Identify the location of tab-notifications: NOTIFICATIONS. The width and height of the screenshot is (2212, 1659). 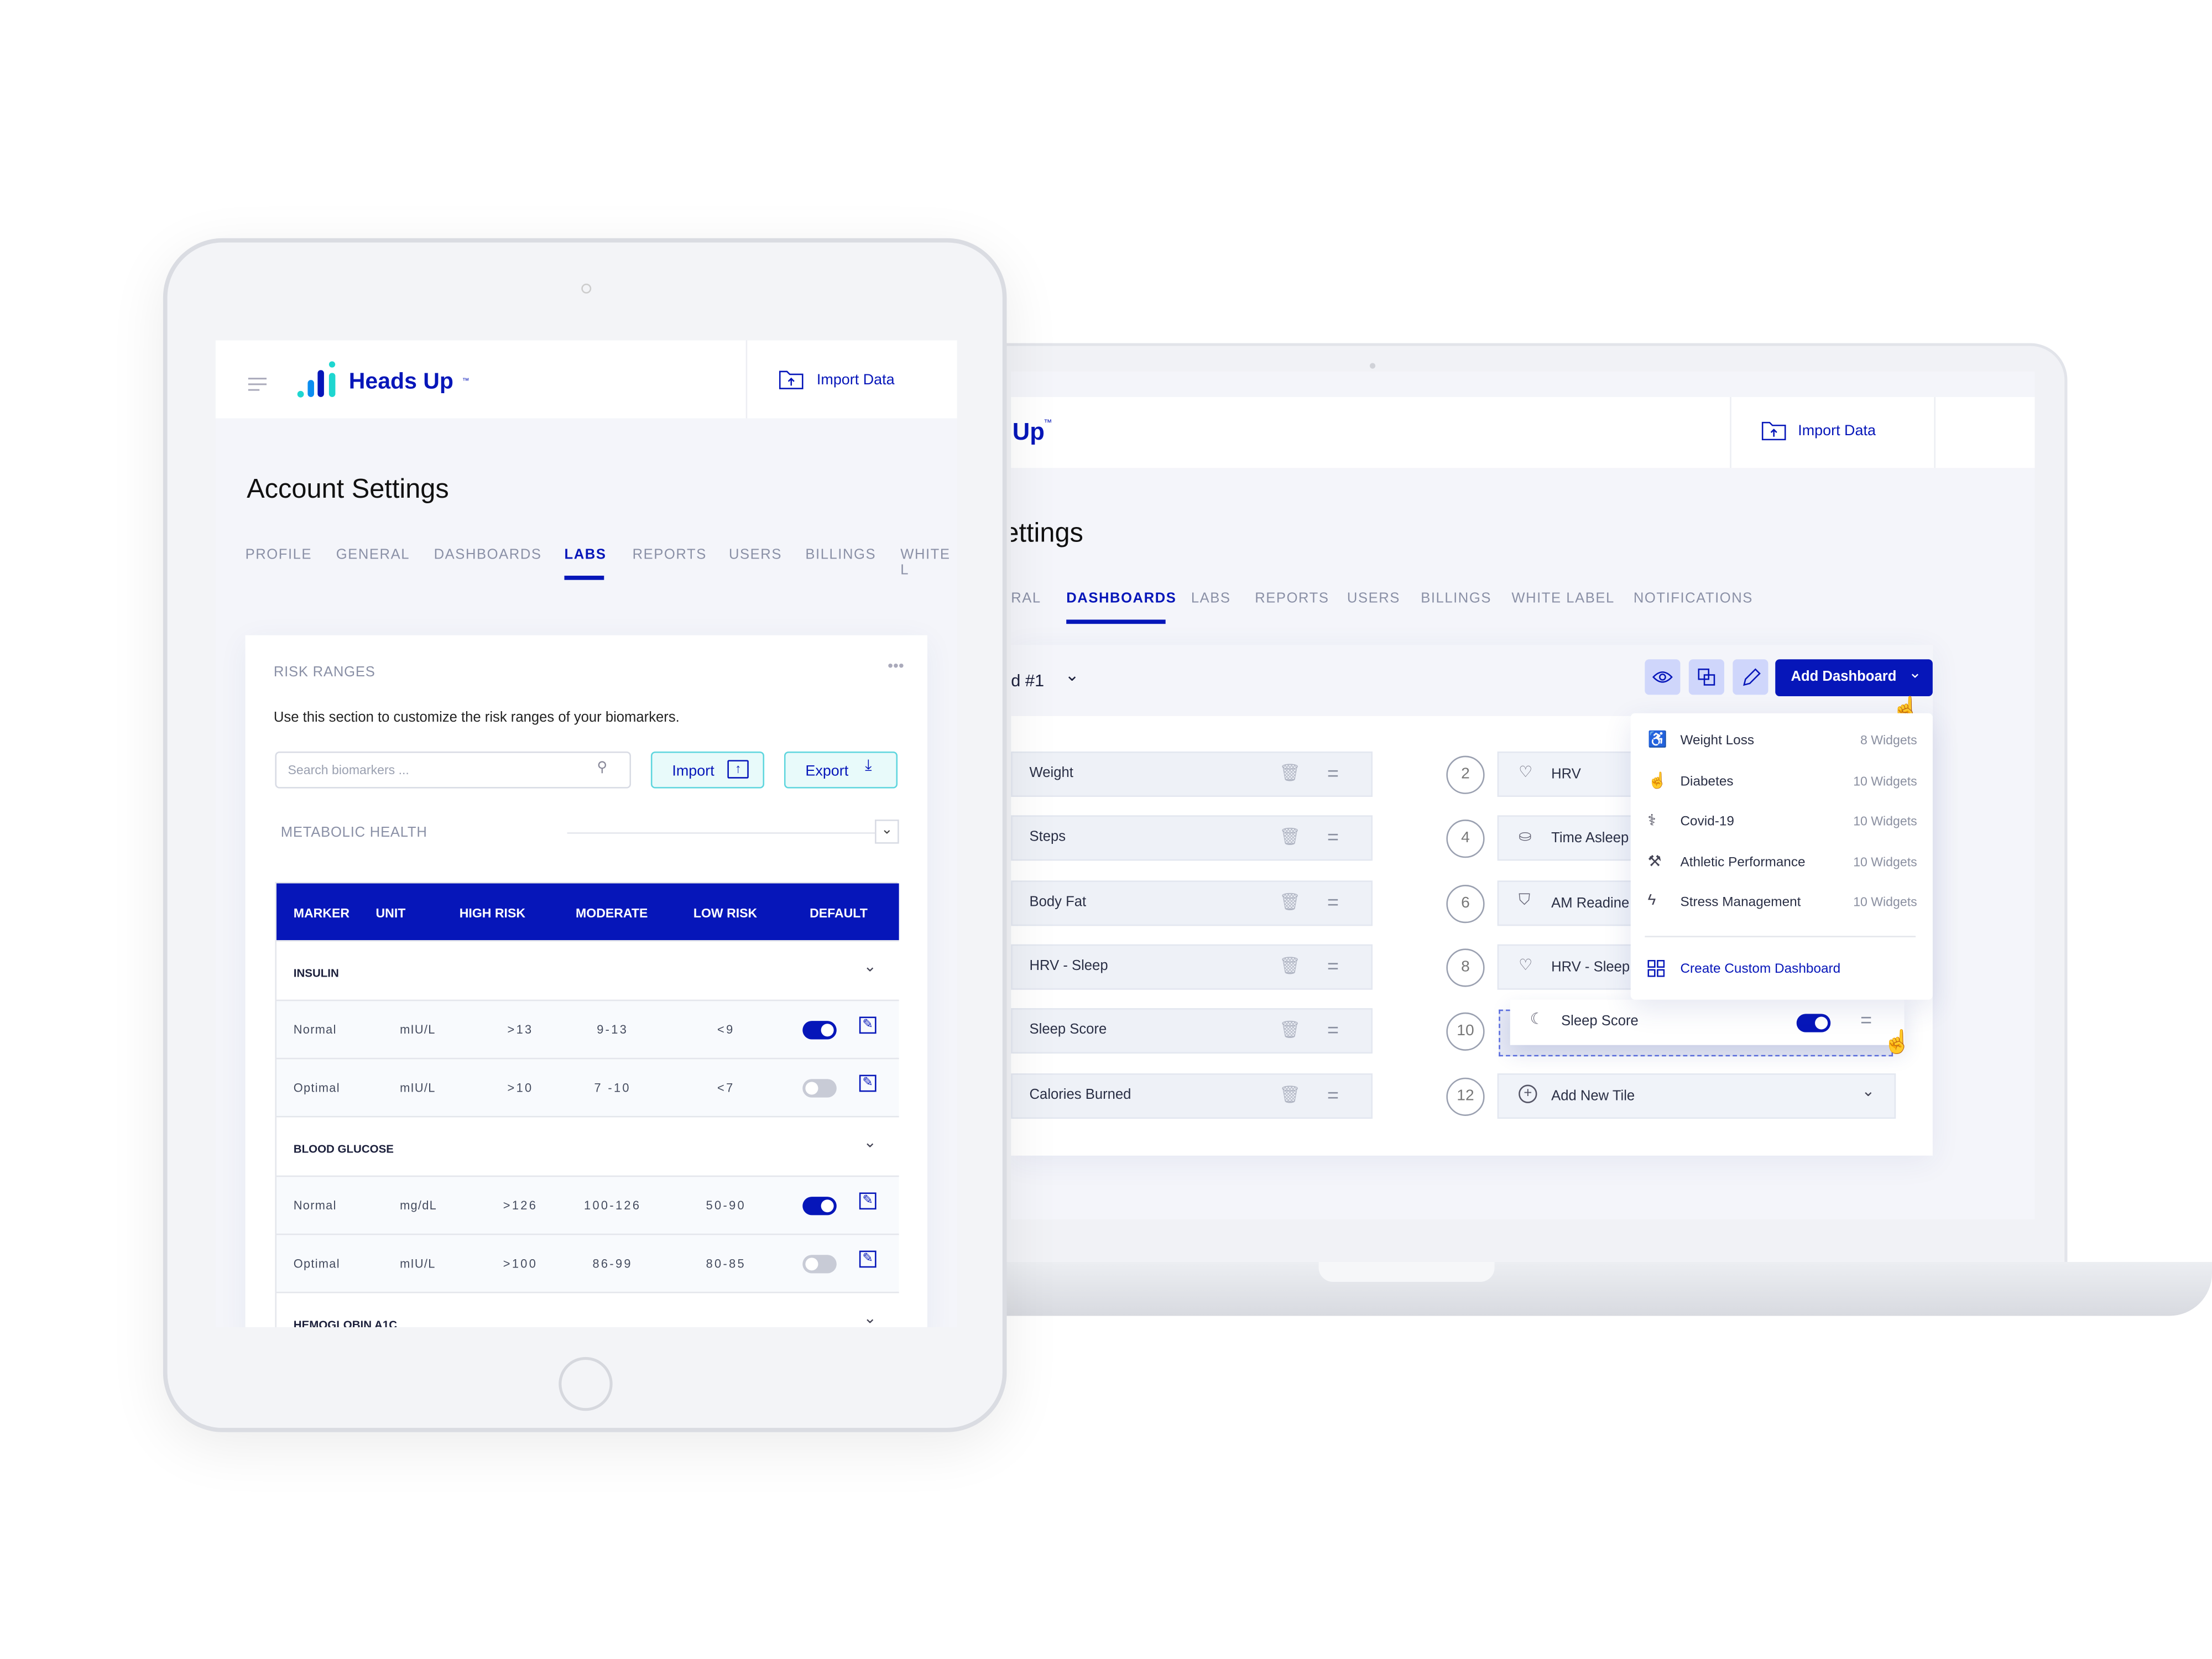
(1694, 599).